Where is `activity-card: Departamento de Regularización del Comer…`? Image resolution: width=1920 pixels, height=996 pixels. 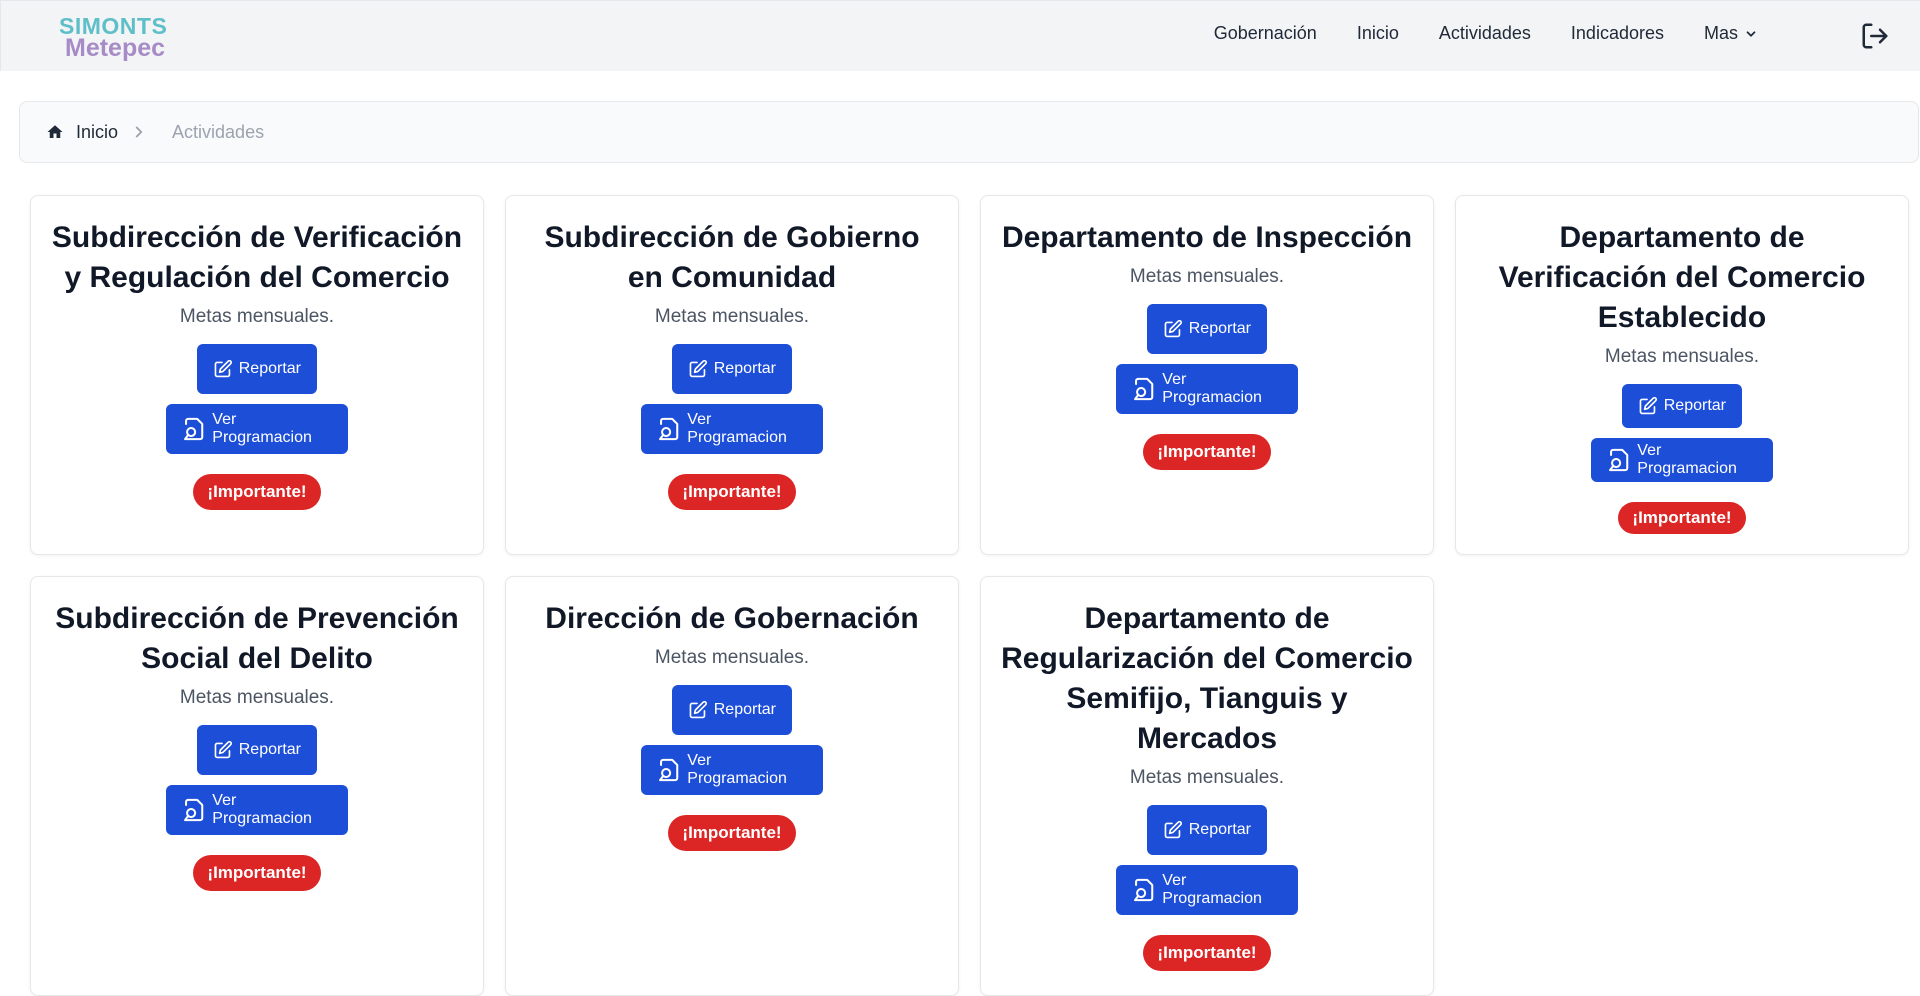 activity-card: Departamento de Regularización del Comer… is located at coordinates (1207, 786).